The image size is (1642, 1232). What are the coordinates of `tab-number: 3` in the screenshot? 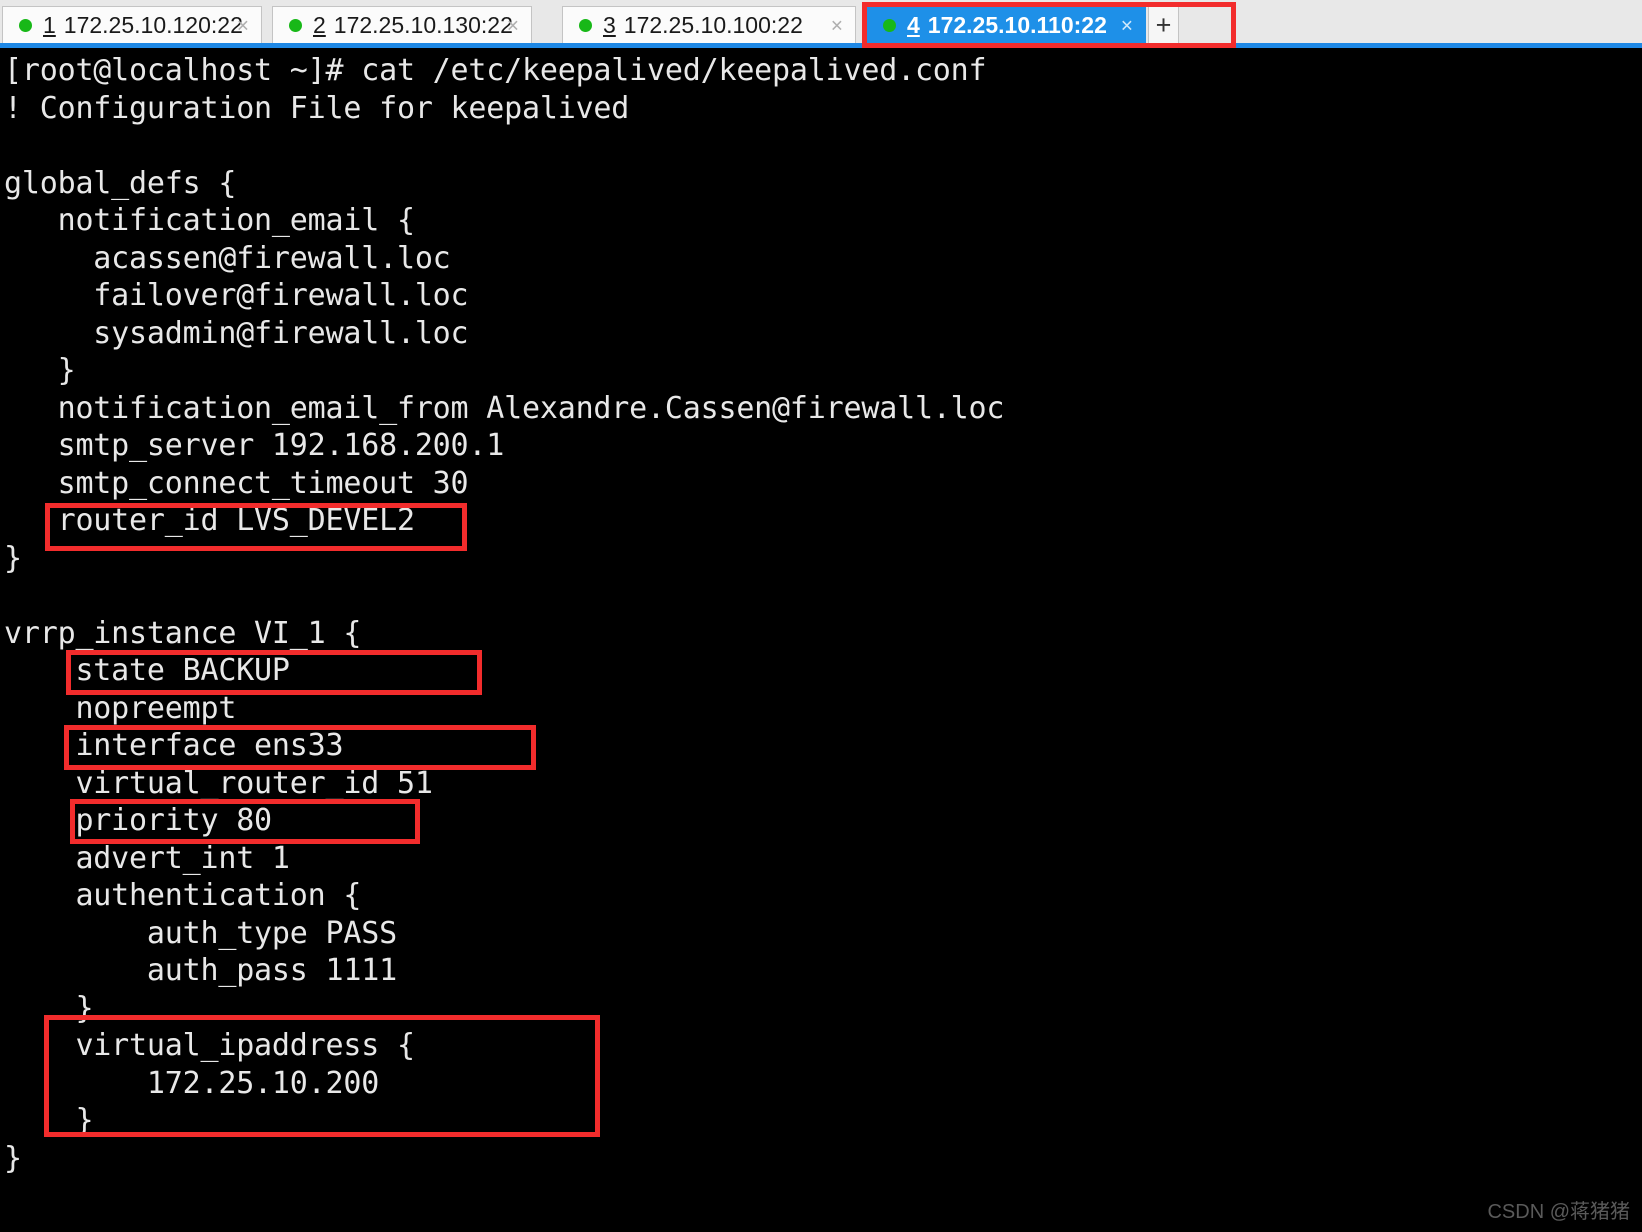 It's located at (609, 25).